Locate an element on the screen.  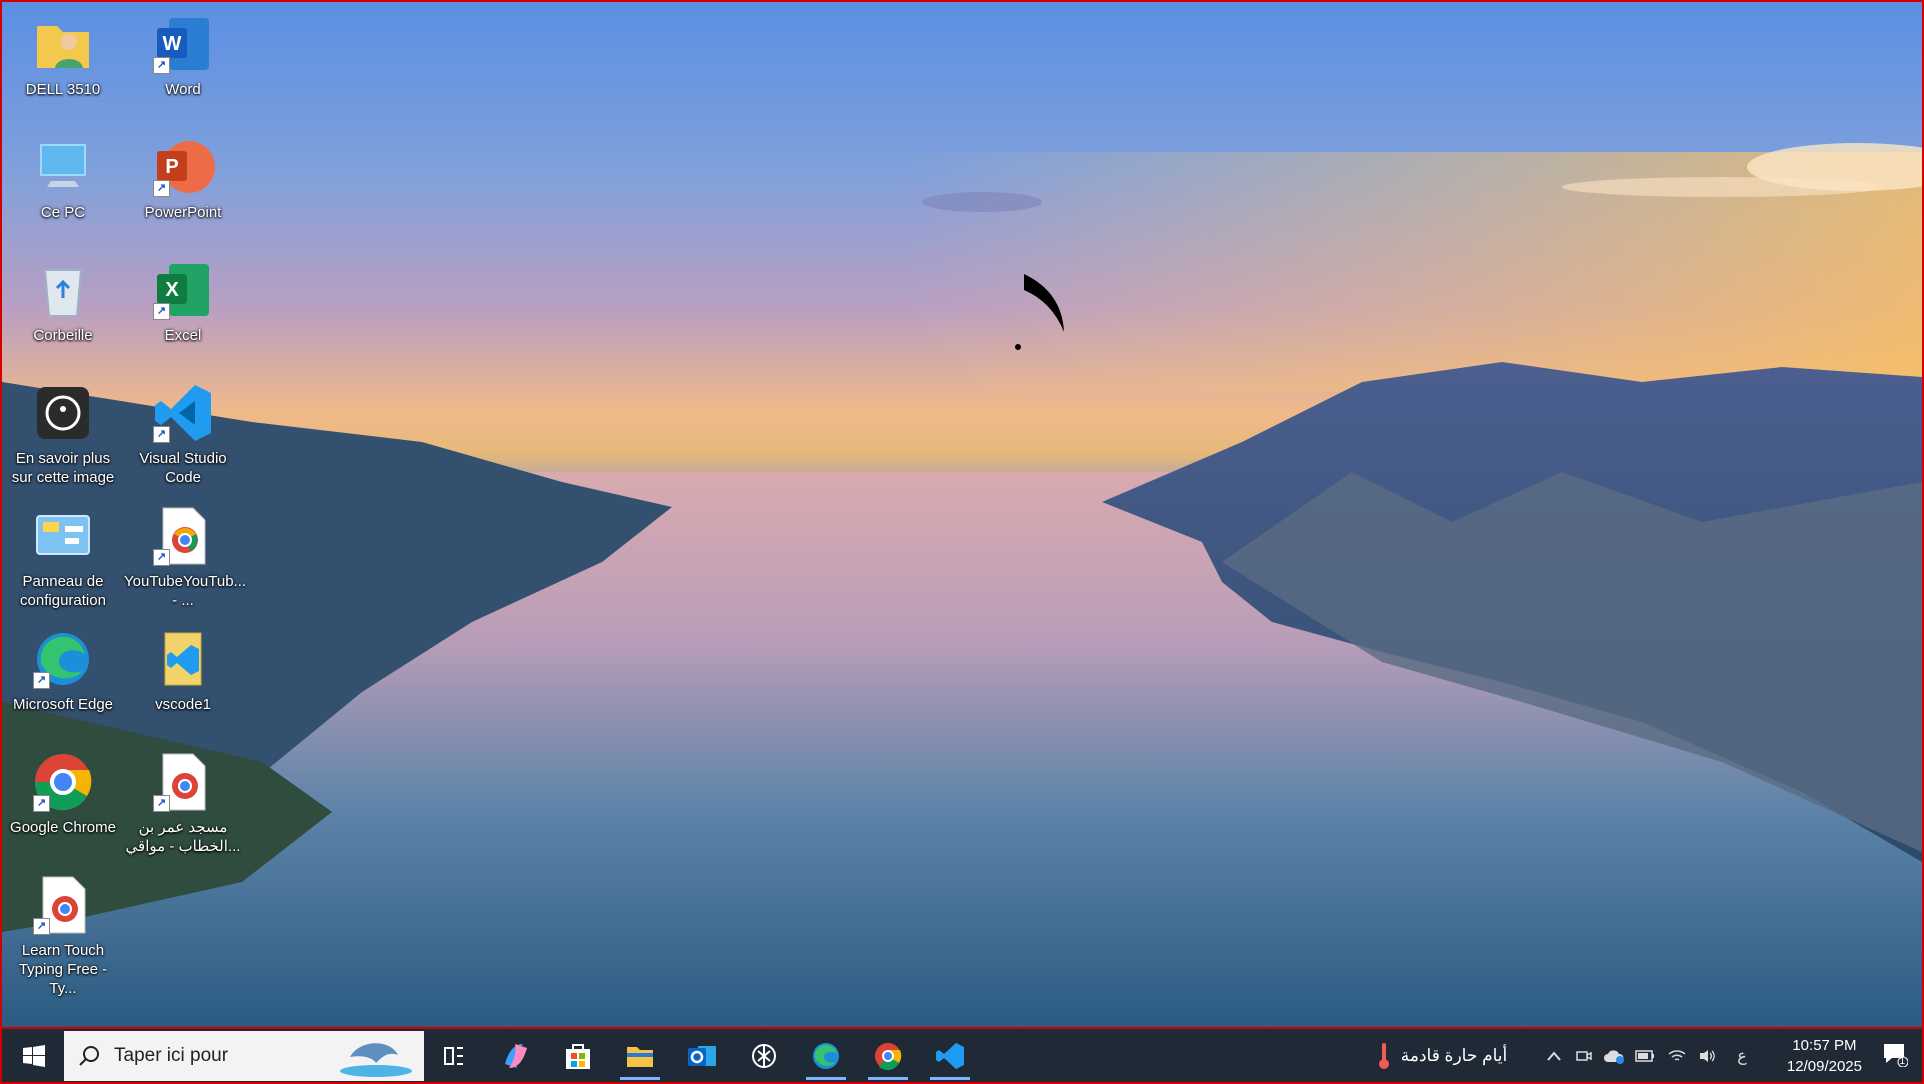
thermometer-icon is located at coordinates (1383, 1055).